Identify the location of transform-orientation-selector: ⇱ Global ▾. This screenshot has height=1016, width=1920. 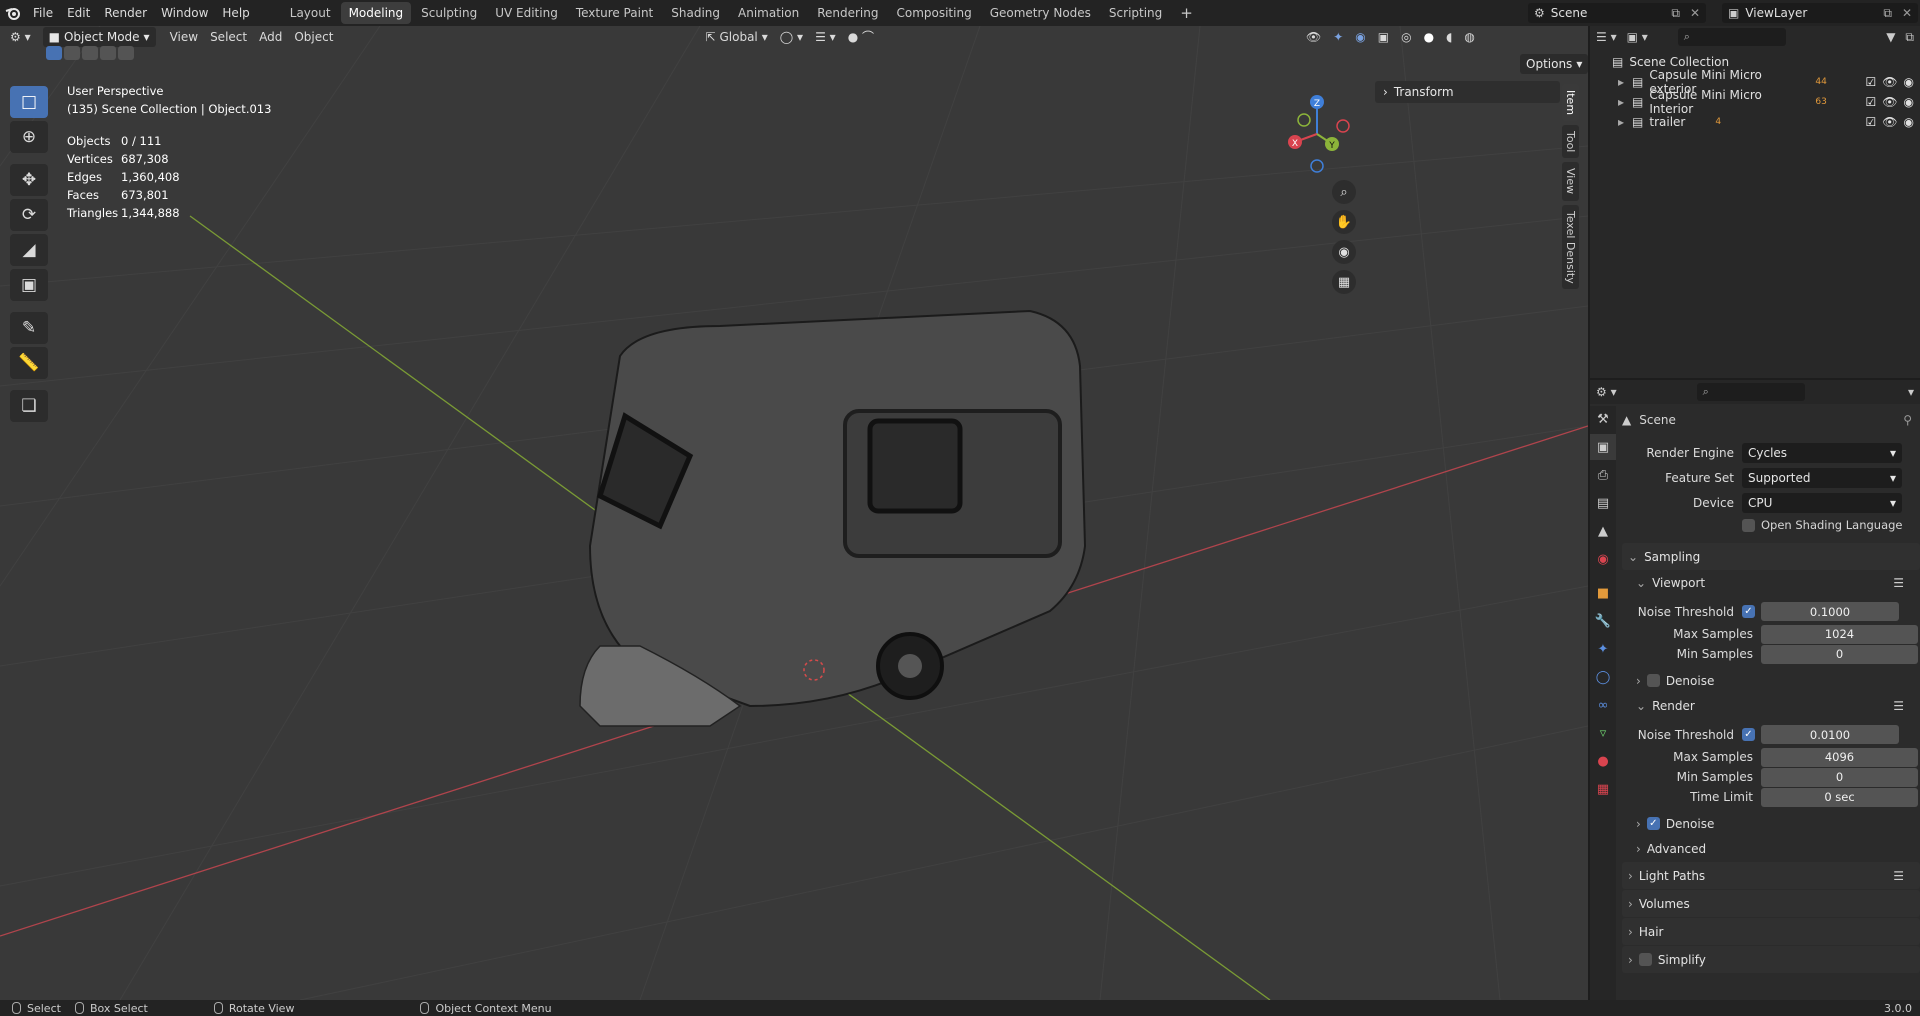
(736, 37).